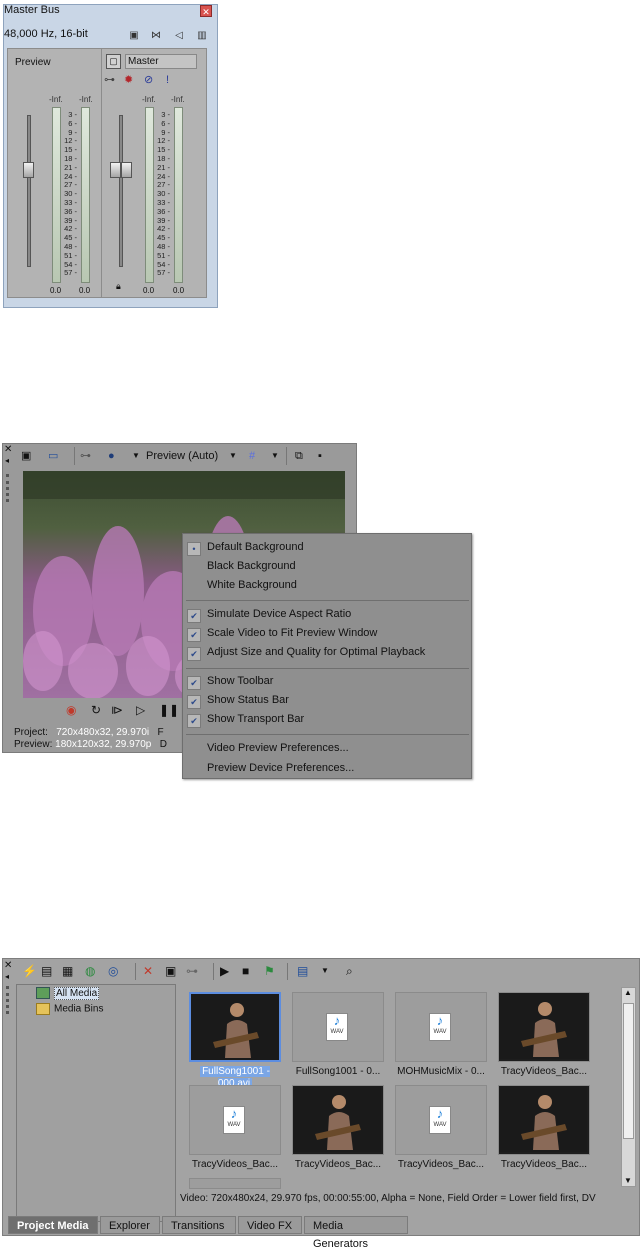 The width and height of the screenshot is (642, 1253). What do you see at coordinates (245, 971) in the screenshot?
I see `stop-preview-icon: ■` at bounding box center [245, 971].